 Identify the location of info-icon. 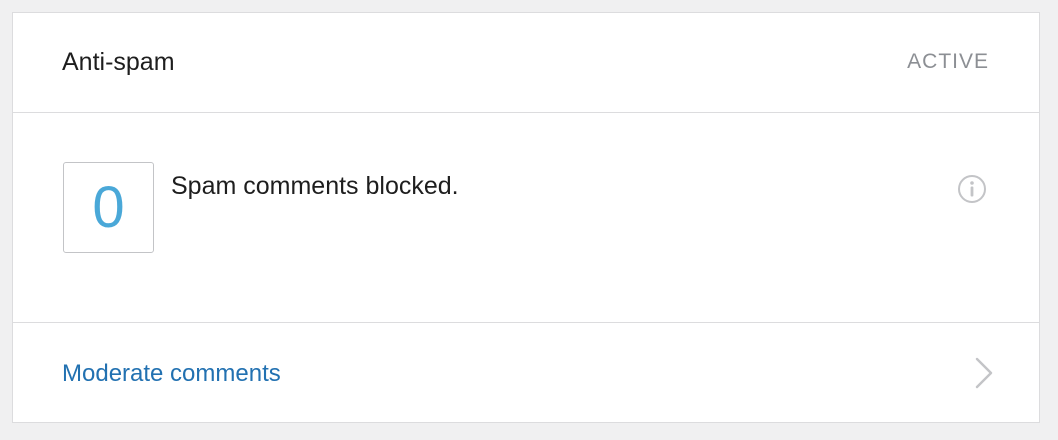
(972, 189).